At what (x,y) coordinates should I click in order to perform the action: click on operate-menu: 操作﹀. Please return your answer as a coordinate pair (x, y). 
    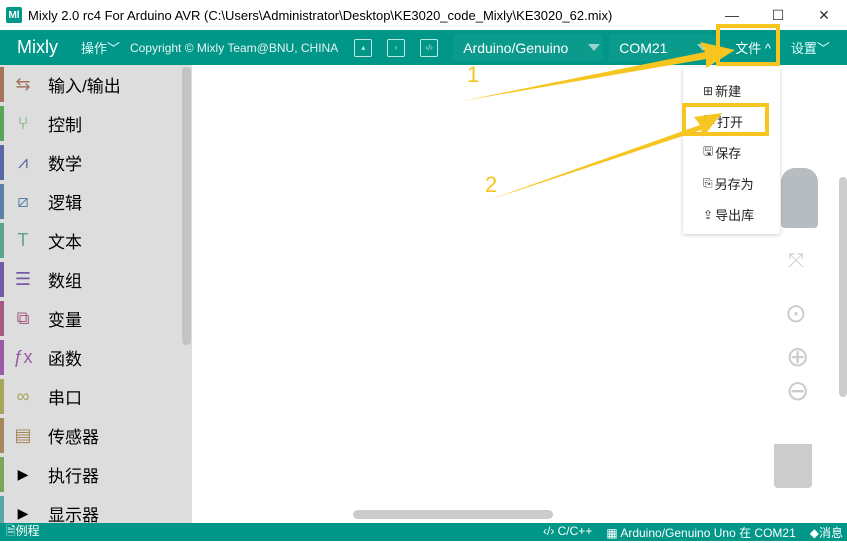
    Looking at the image, I should click on (100, 47).